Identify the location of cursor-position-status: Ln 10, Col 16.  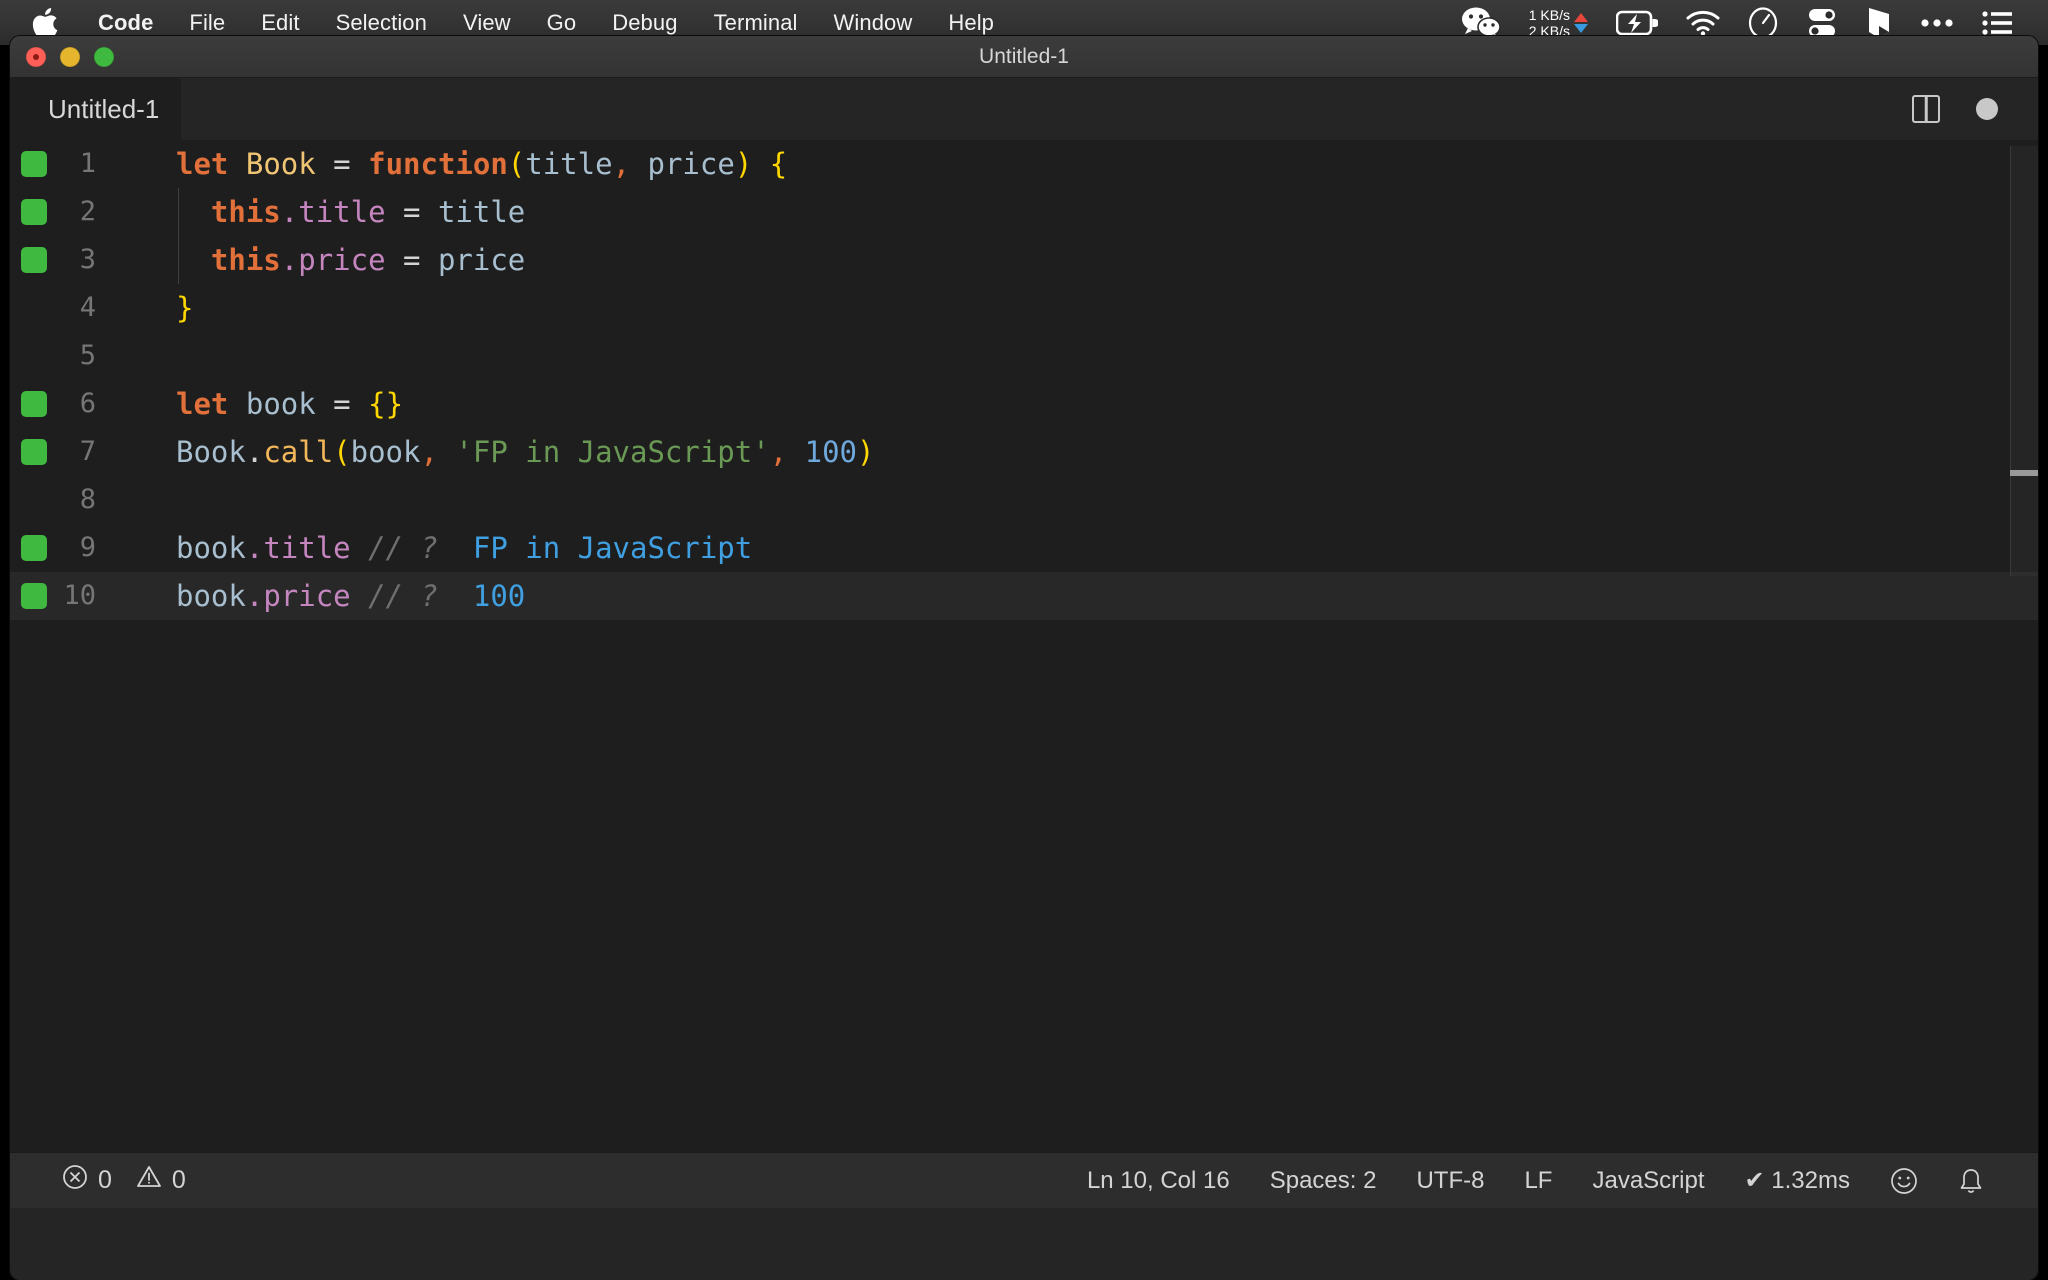
(1158, 1181).